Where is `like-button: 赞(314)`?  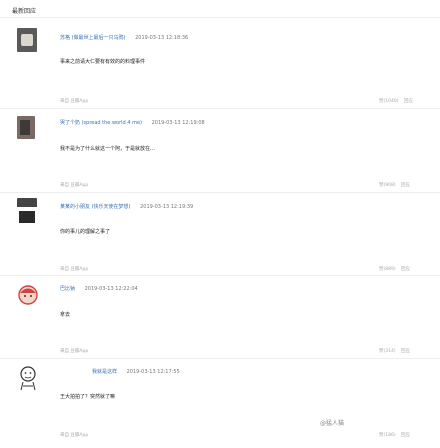
like-button: 赞(314) is located at coordinates (387, 351).